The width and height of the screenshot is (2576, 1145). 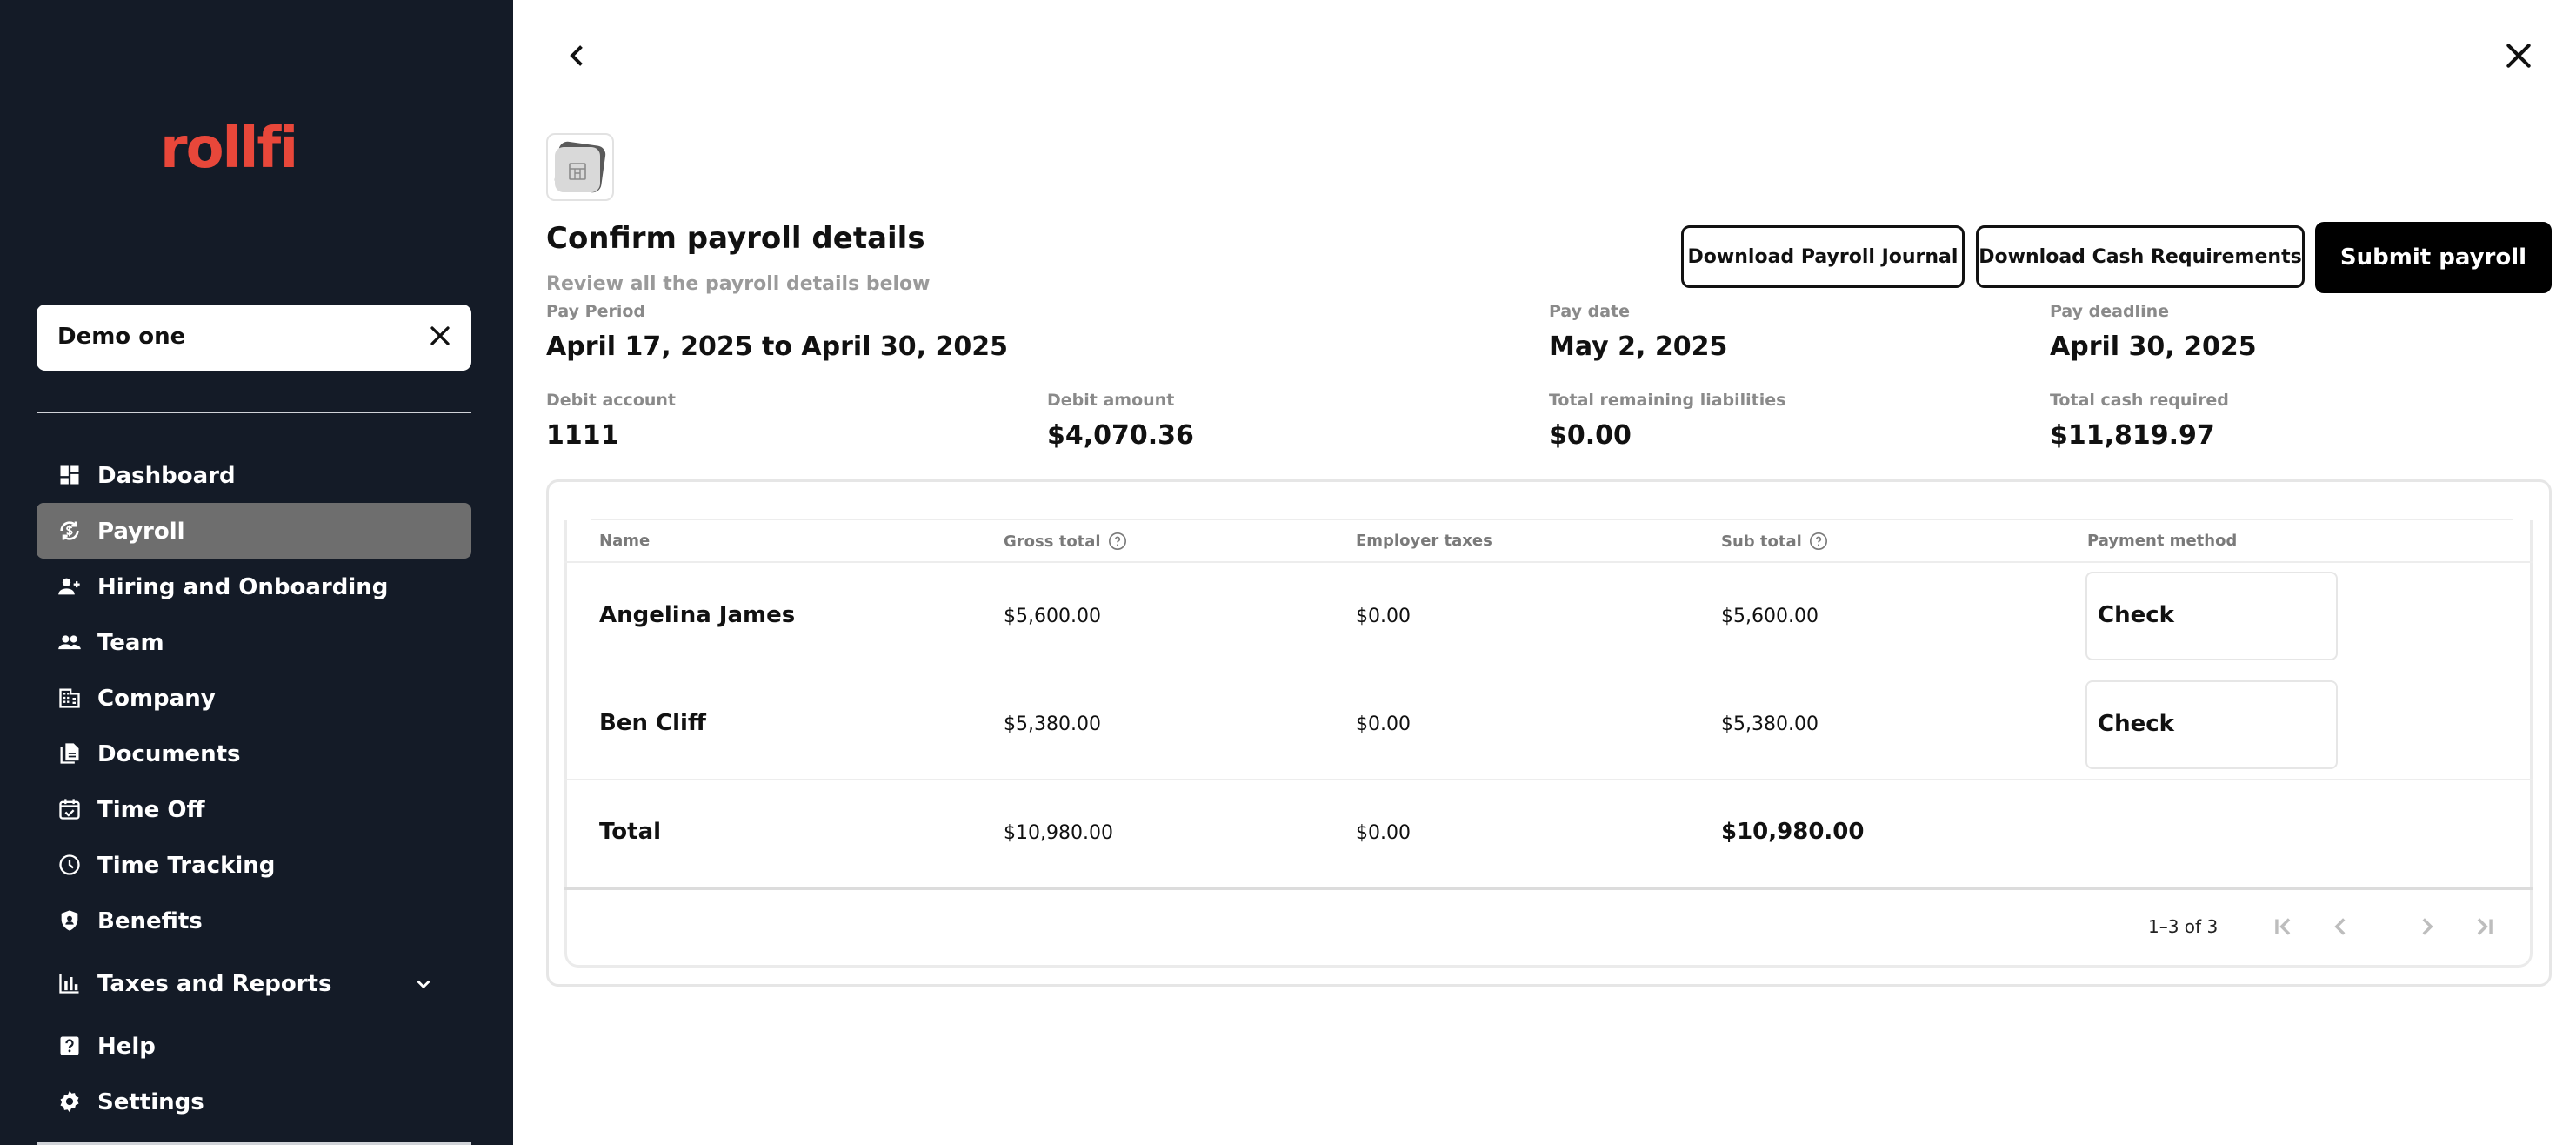 What do you see at coordinates (254, 475) in the screenshot?
I see `sidebar-item-dashboard: Dashboard` at bounding box center [254, 475].